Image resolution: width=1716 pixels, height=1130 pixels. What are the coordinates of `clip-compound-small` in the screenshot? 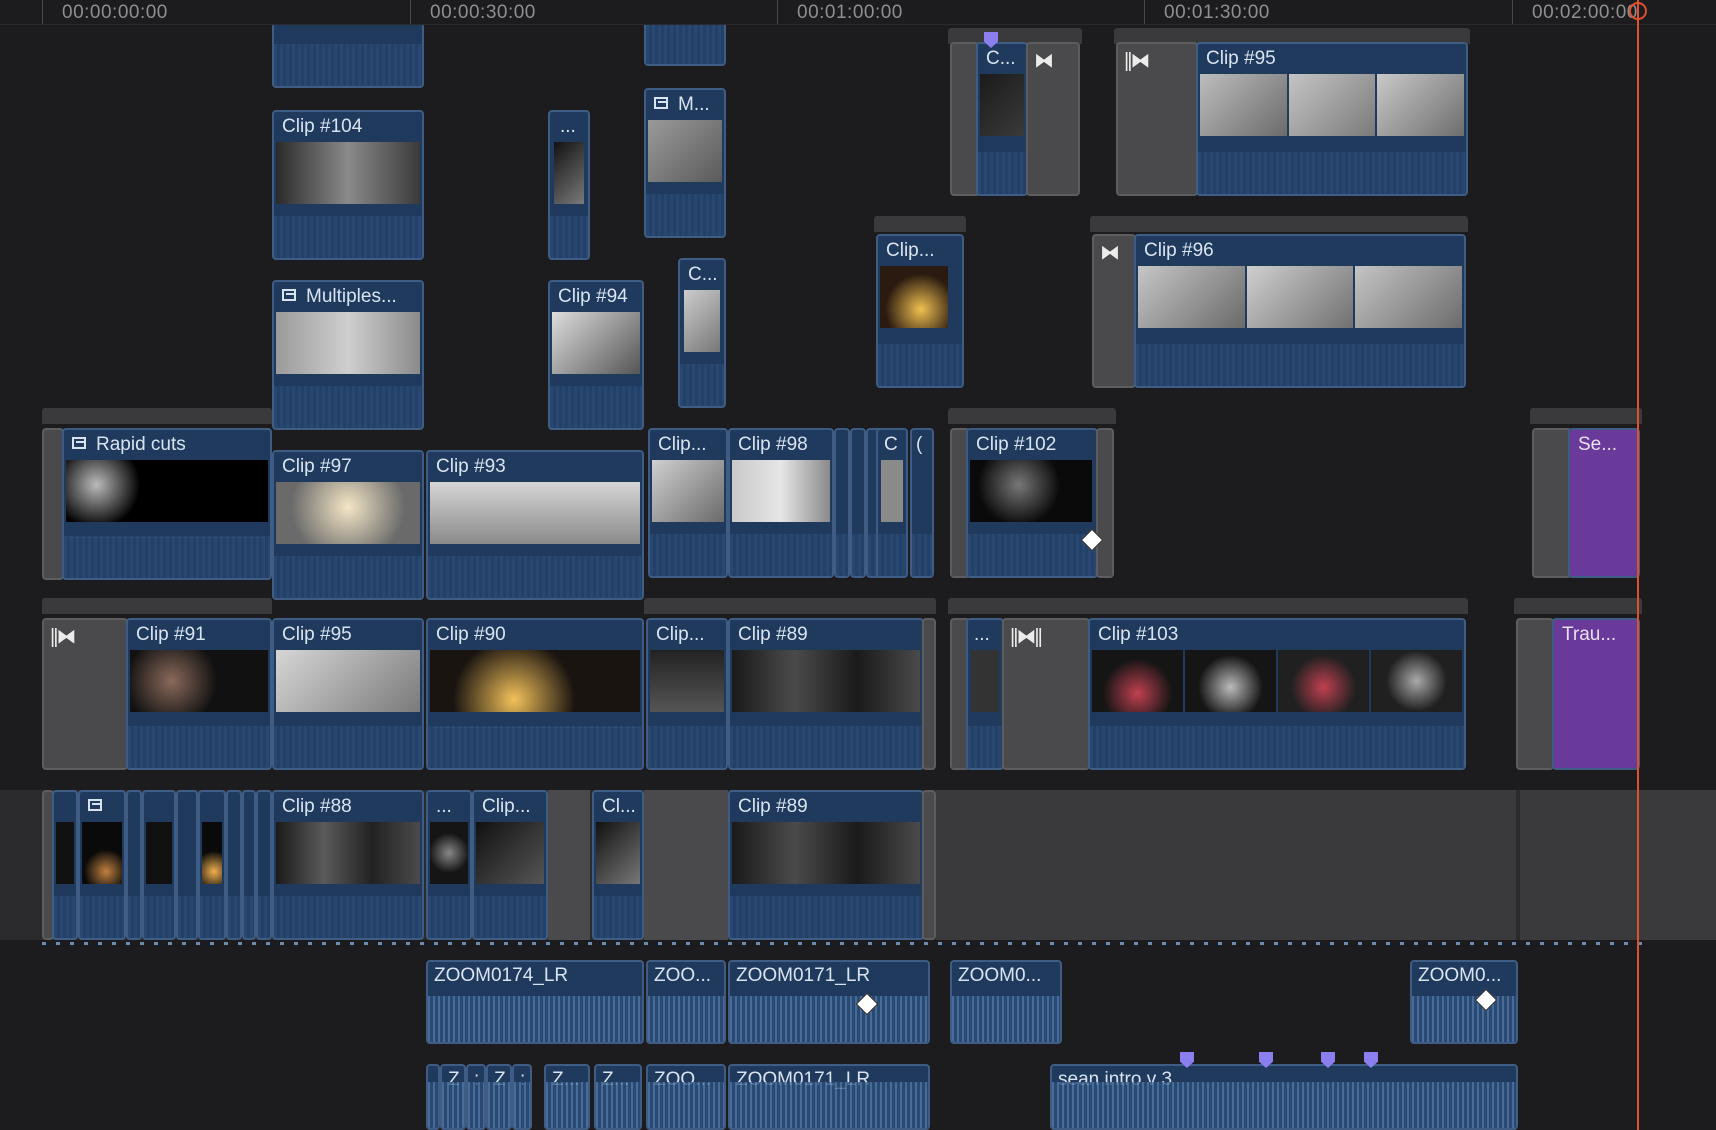 It's located at (102, 865).